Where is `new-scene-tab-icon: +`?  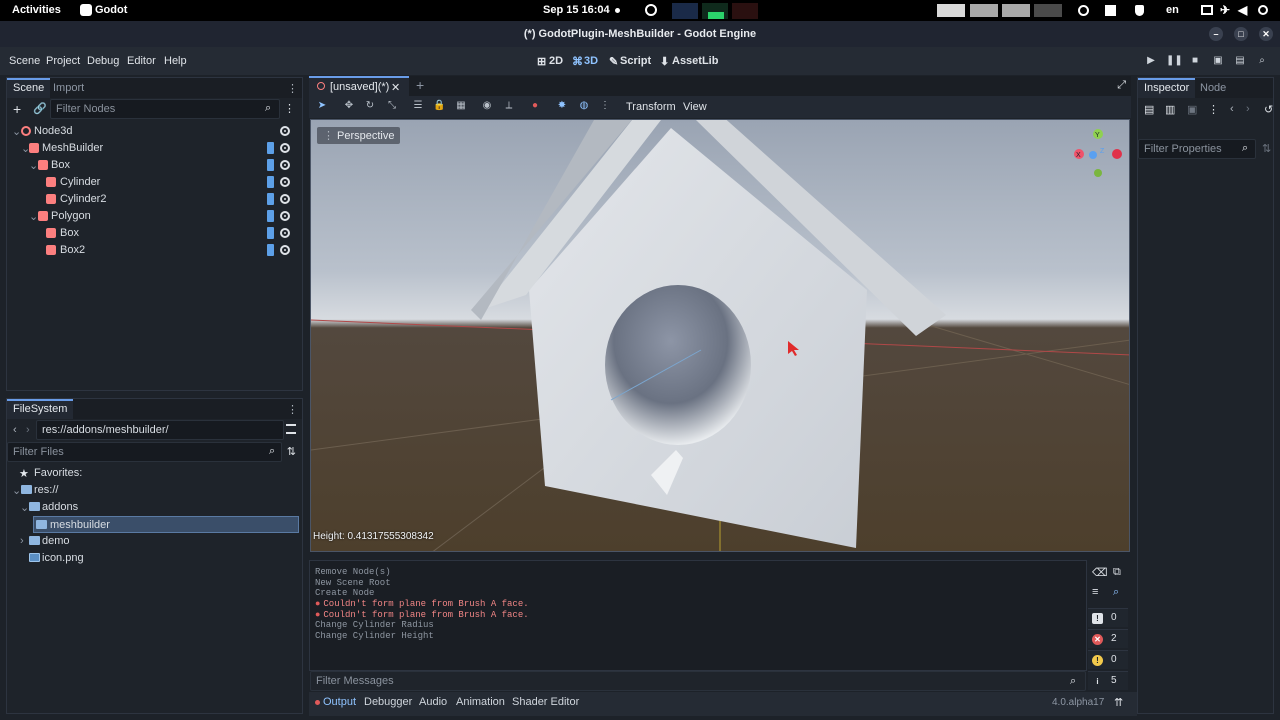 new-scene-tab-icon: + is located at coordinates (420, 85).